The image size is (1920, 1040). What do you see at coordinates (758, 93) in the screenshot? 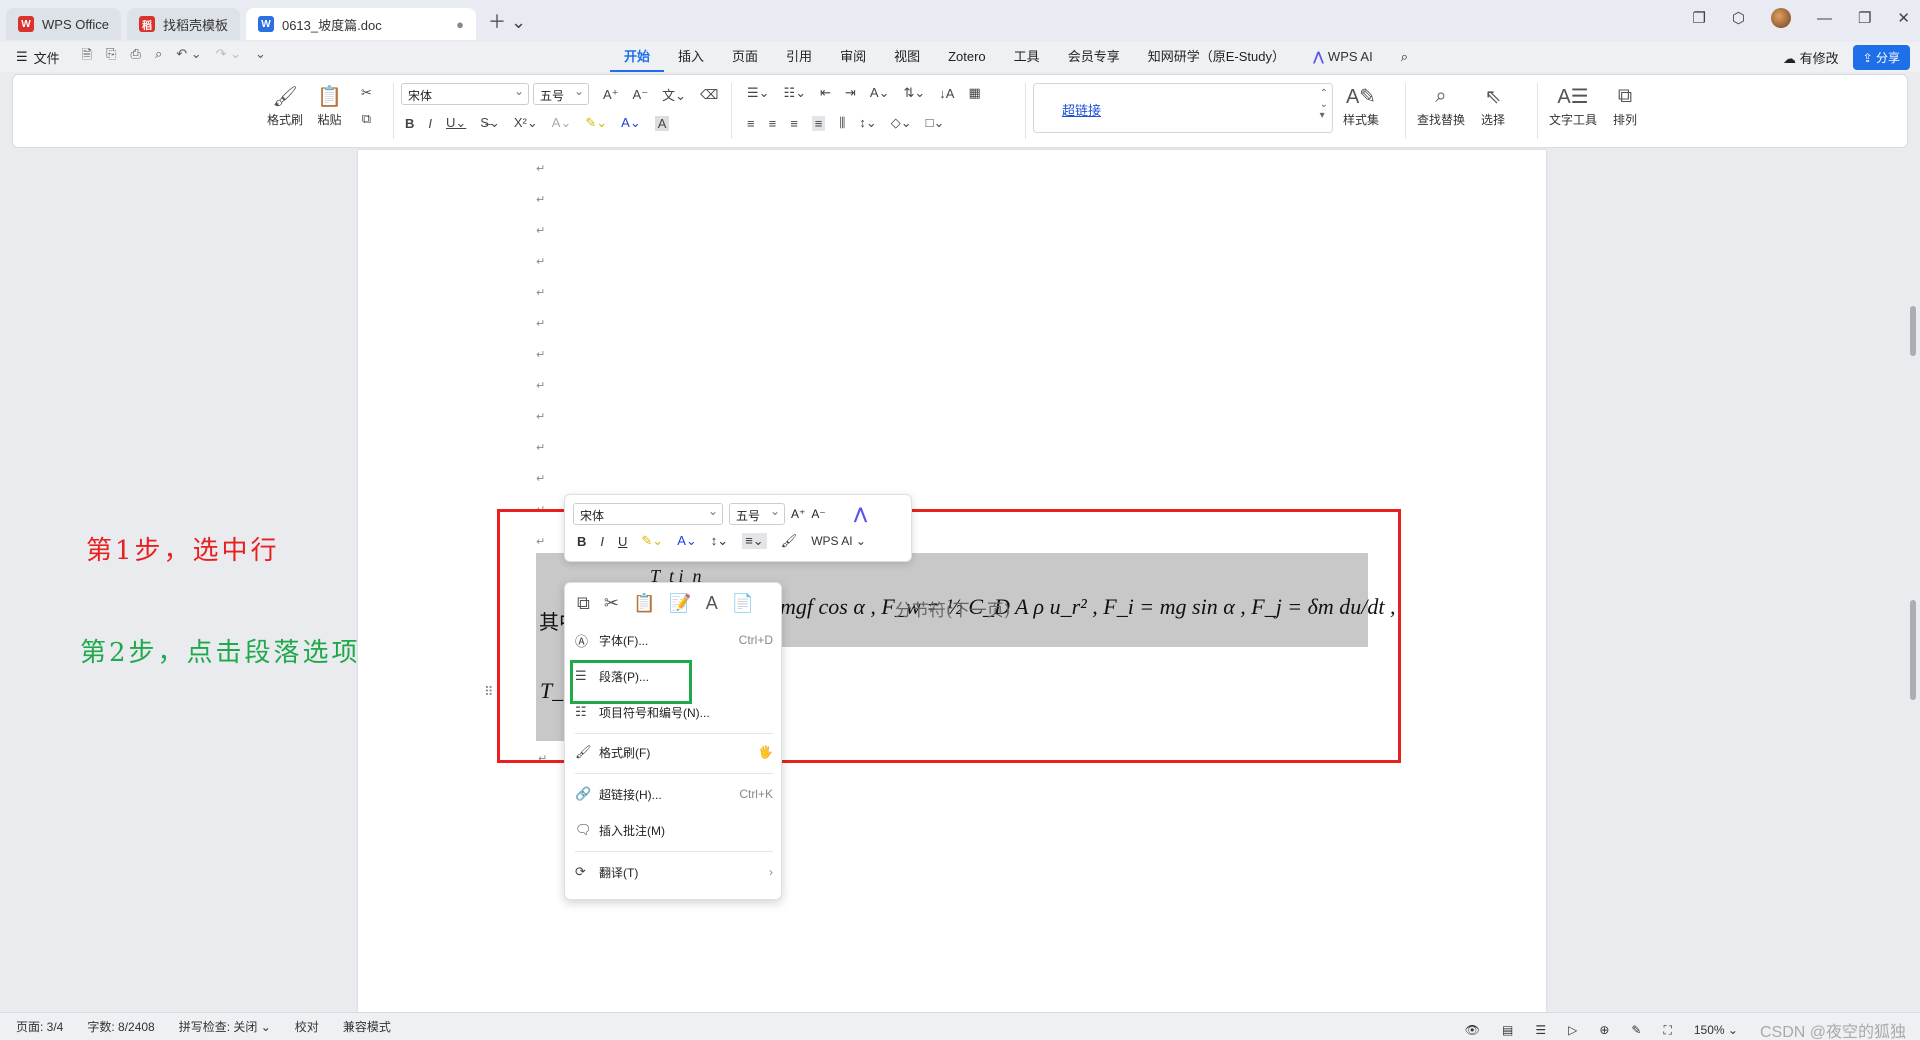
I see `bullets-icon: ☰⌄` at bounding box center [758, 93].